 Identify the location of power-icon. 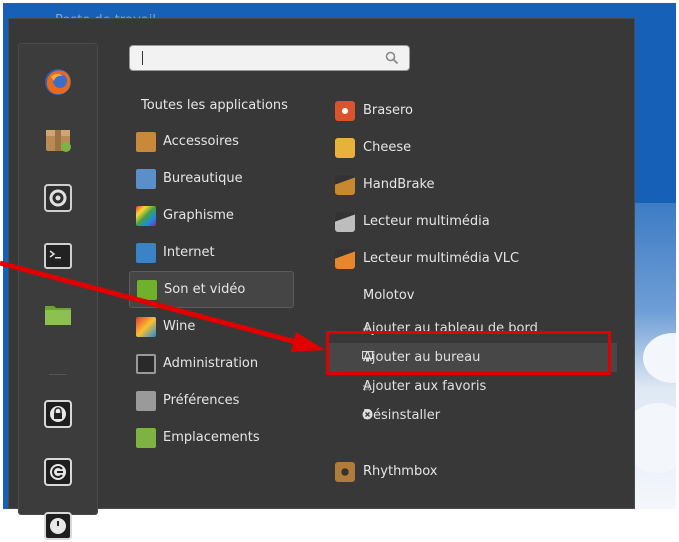
(58, 526).